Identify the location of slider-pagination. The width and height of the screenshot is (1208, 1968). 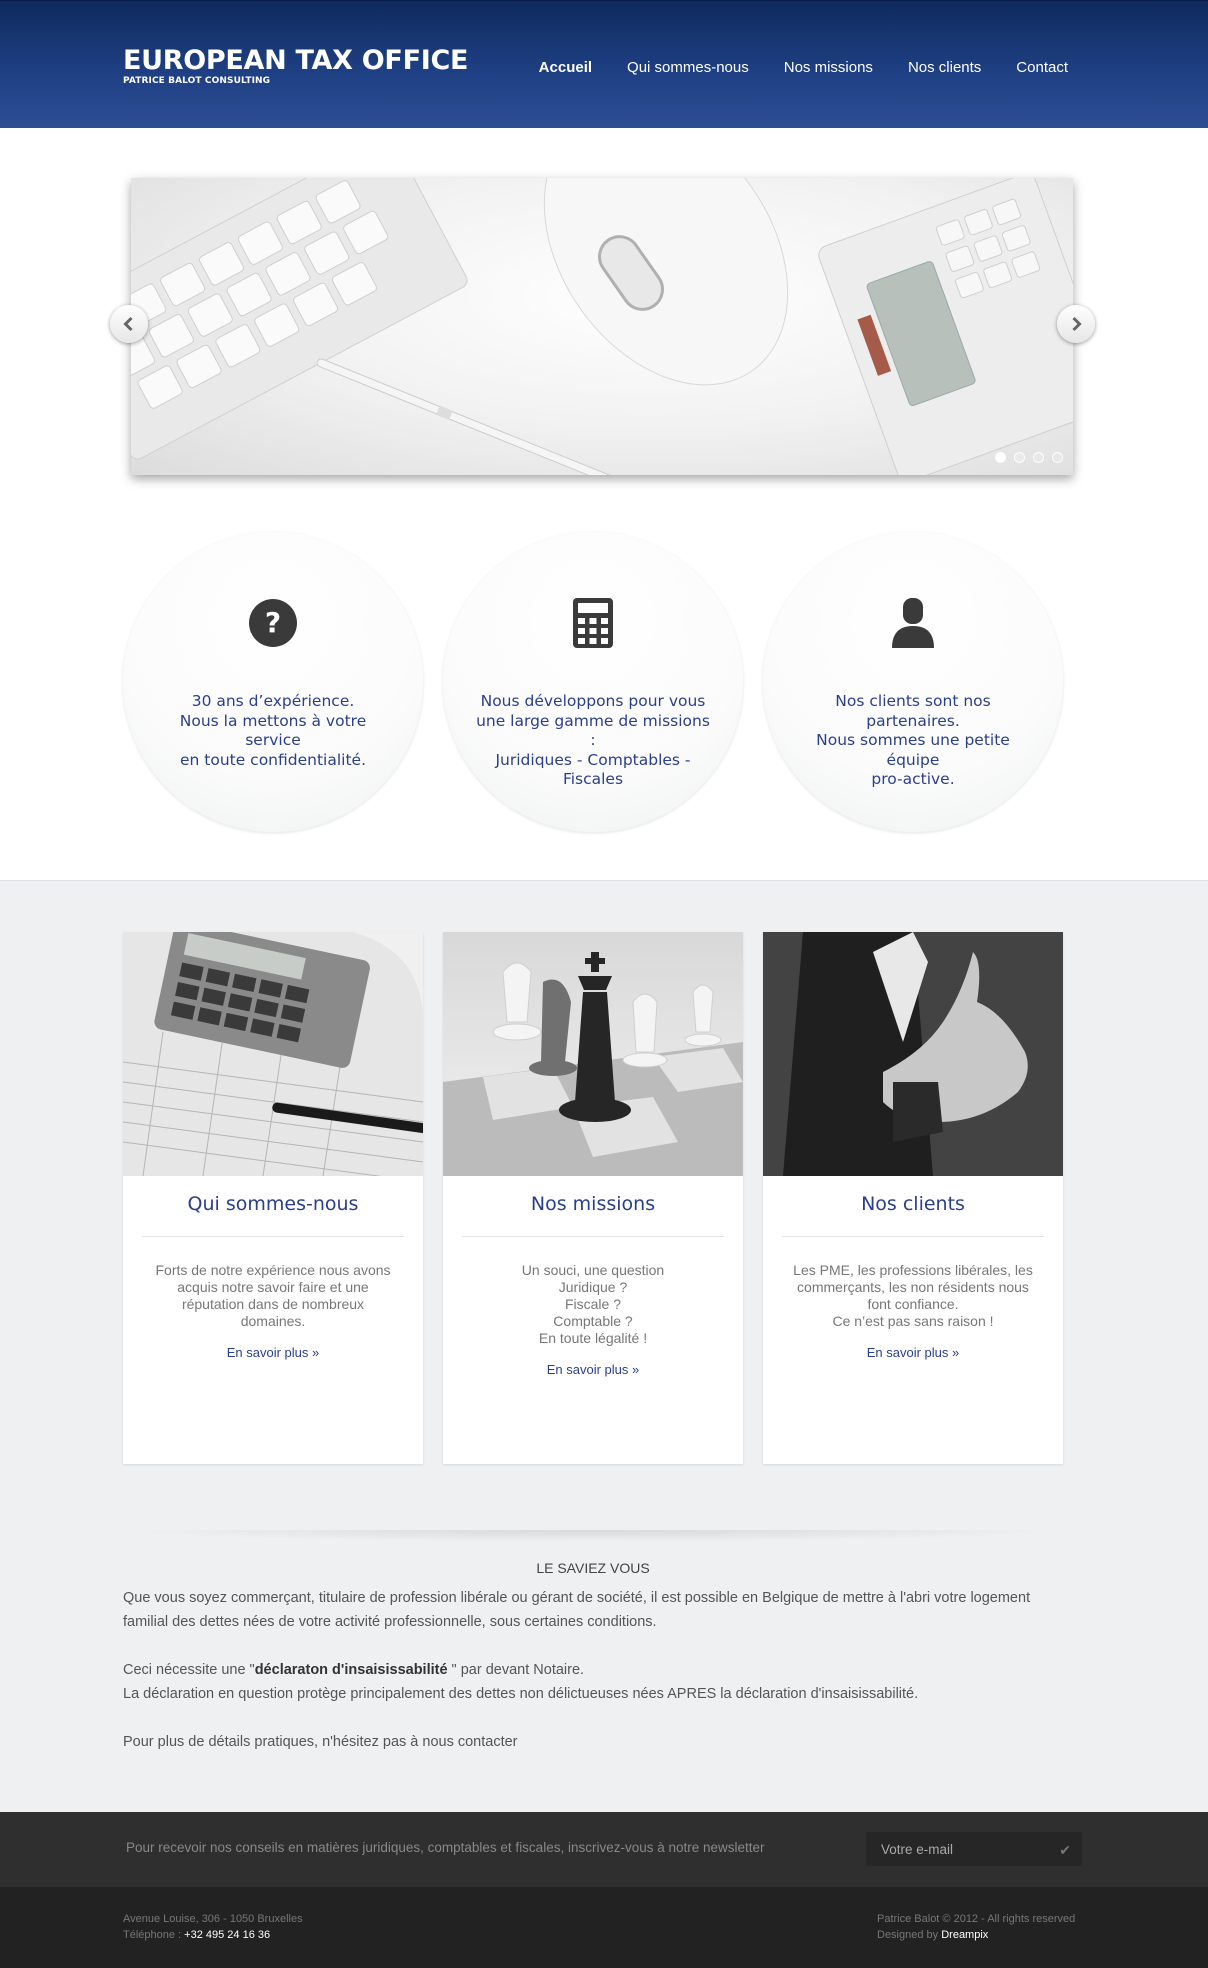
(1029, 457).